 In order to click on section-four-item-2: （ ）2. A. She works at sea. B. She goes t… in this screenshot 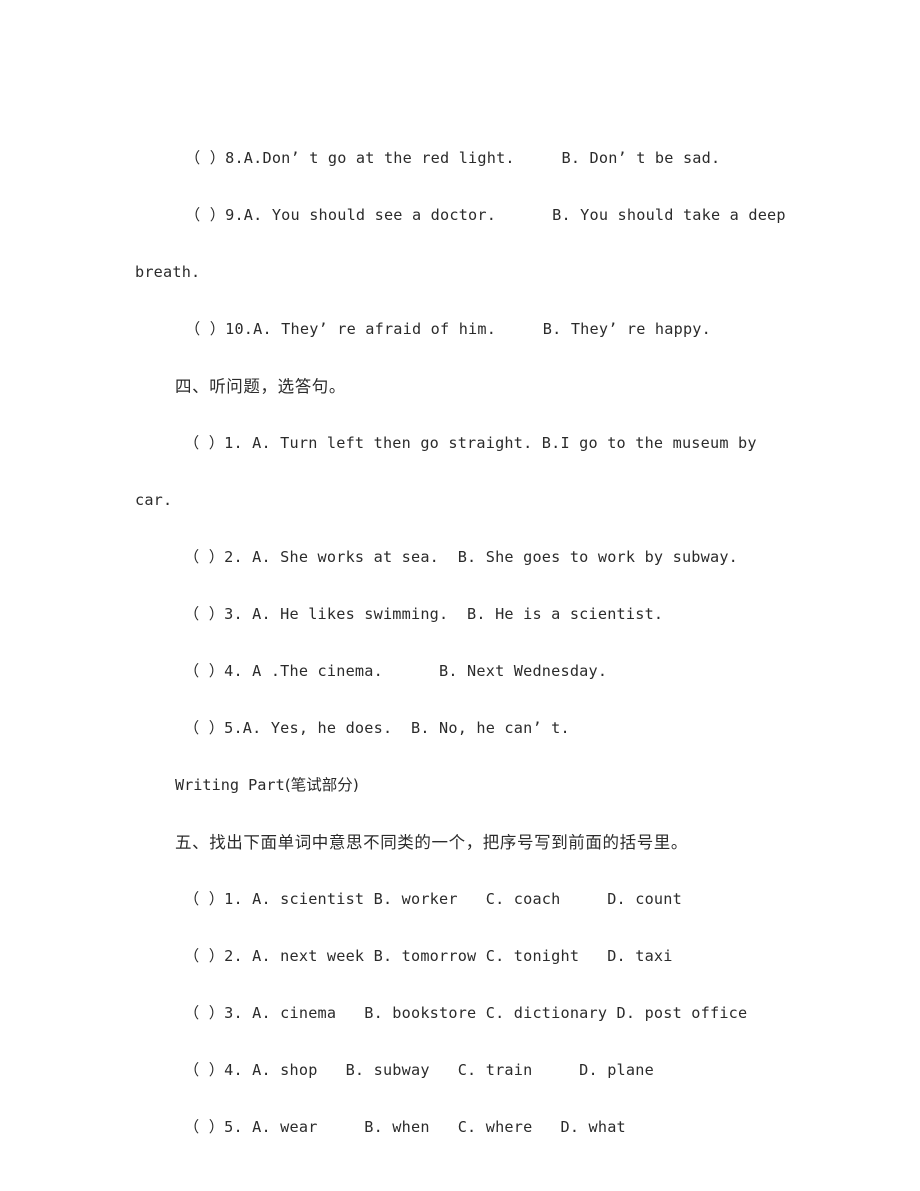, I will do `click(461, 557)`.